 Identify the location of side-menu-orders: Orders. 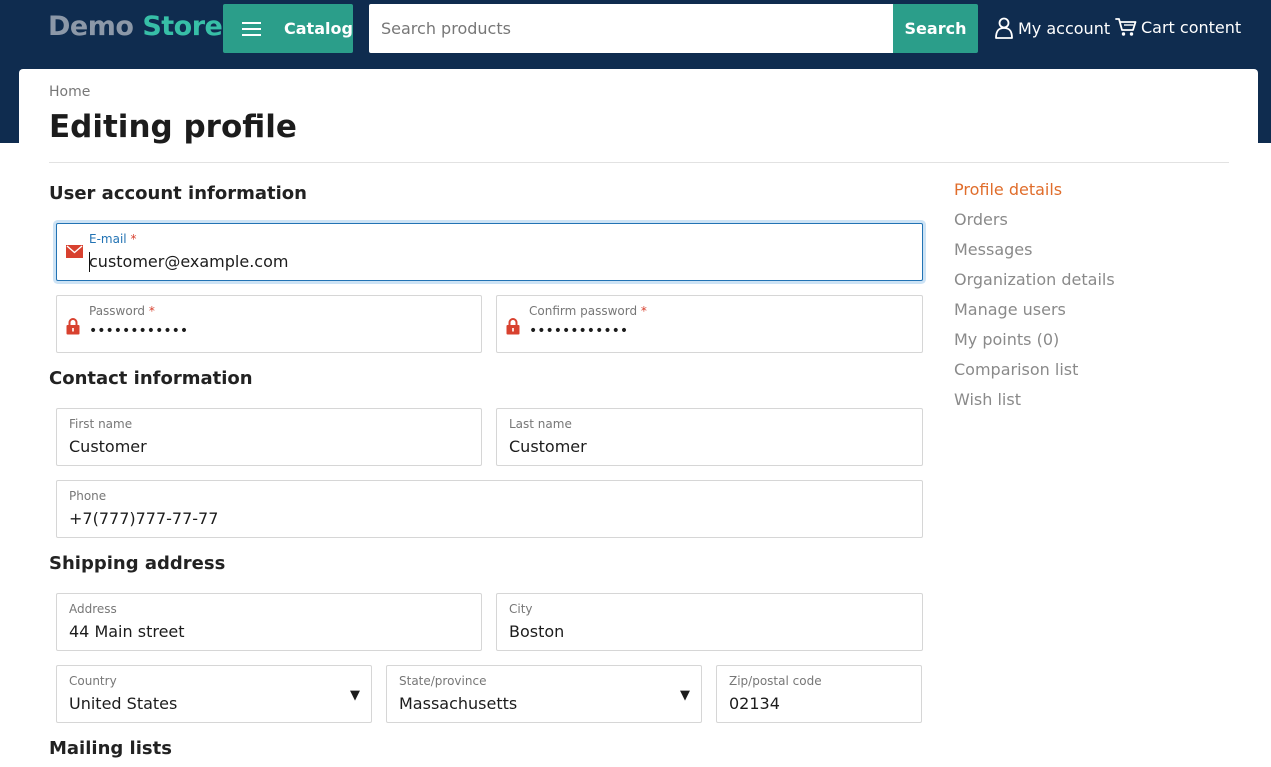
(981, 219).